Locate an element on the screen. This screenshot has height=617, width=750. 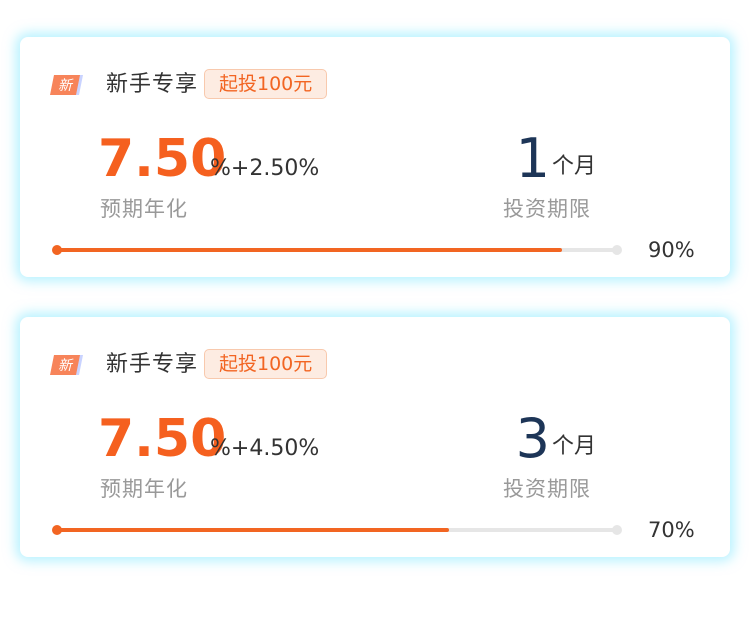
term-value: 1 is located at coordinates (532, 158).